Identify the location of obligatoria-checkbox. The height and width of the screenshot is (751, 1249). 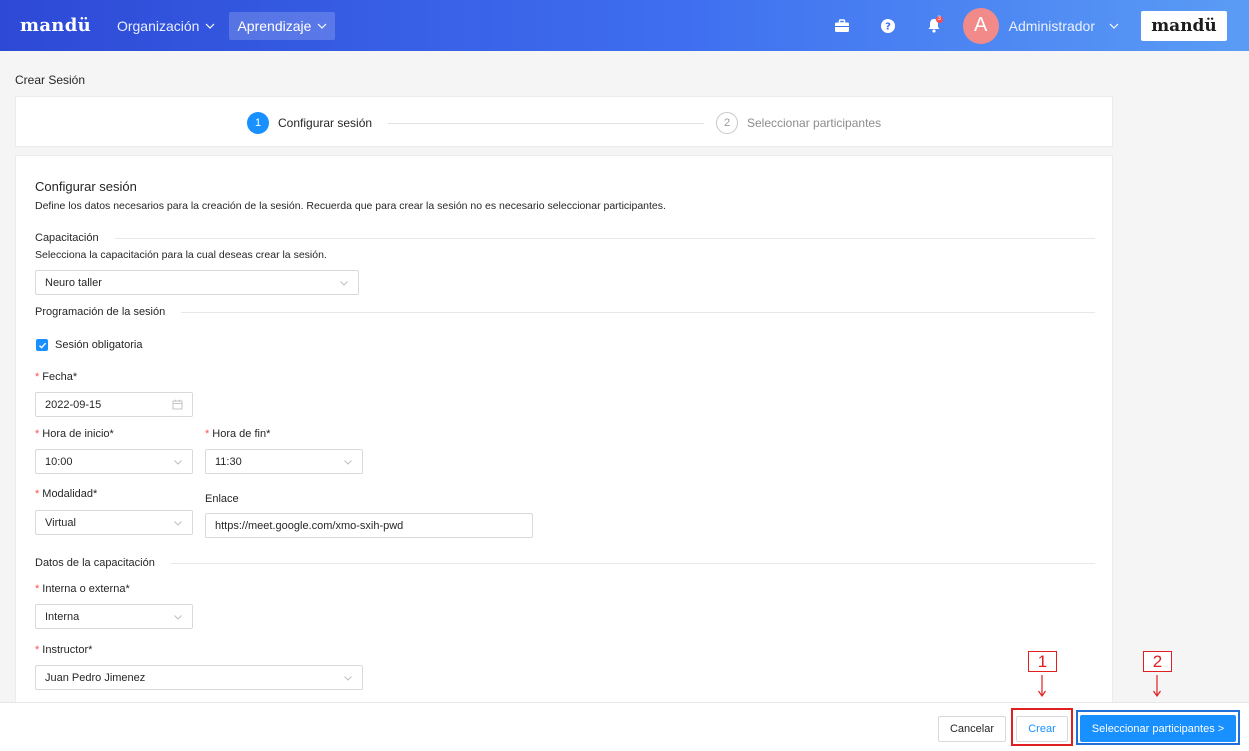
(42, 345).